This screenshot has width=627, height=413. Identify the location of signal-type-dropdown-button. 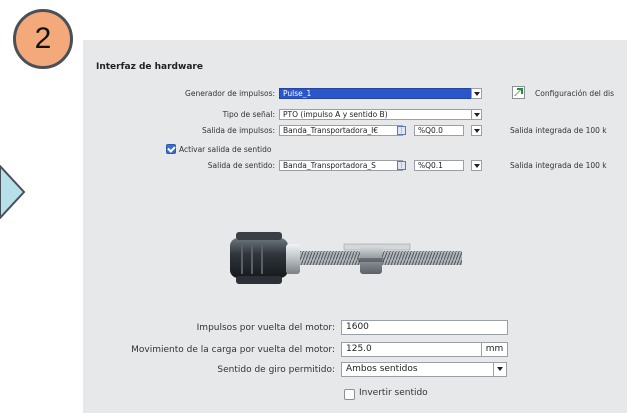
(476, 114).